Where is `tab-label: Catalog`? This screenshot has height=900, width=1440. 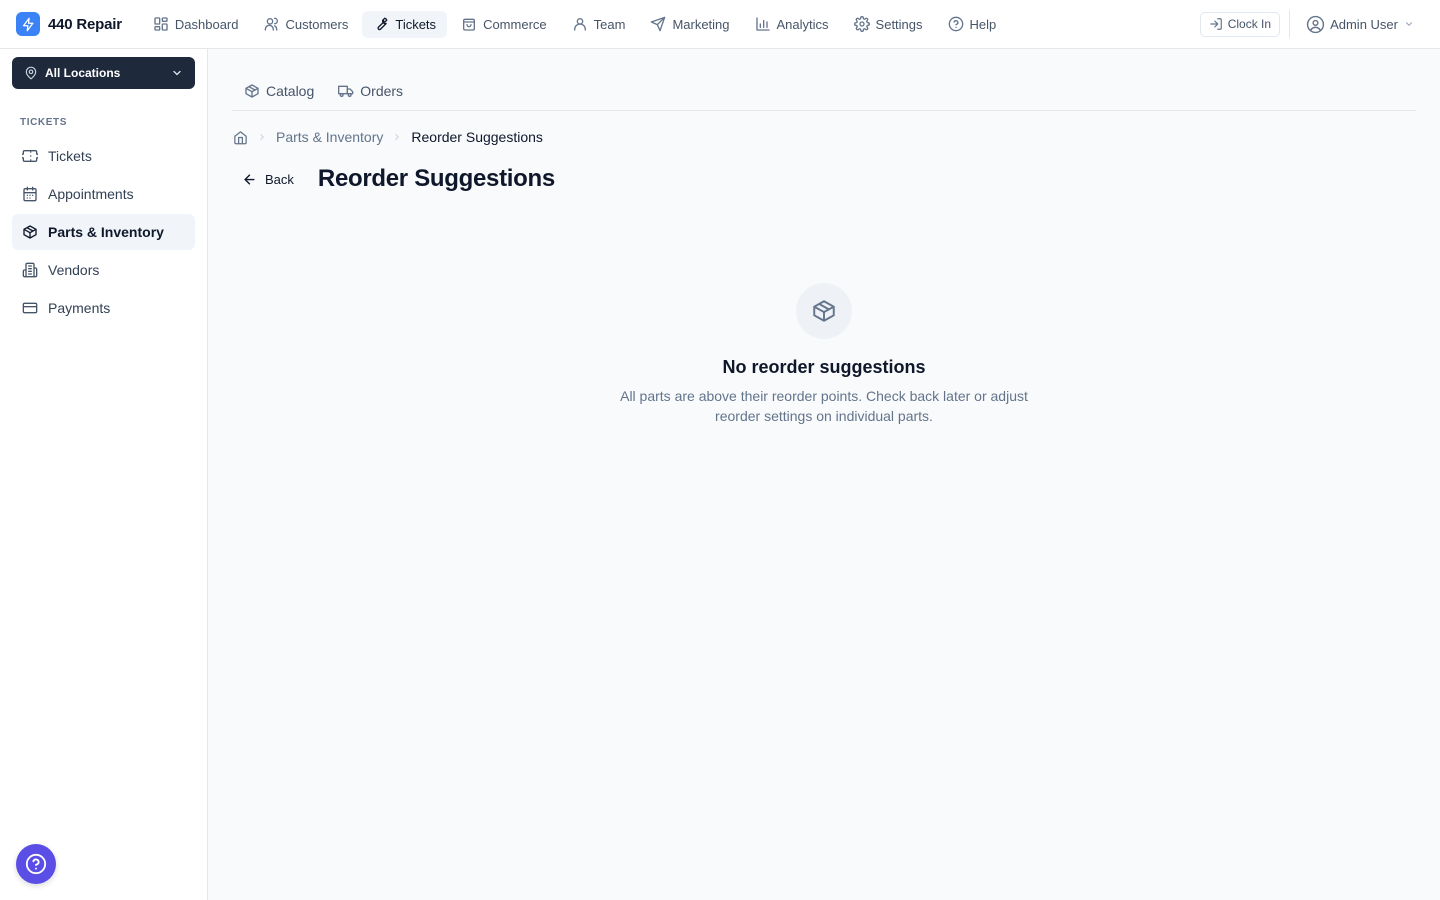 tab-label: Catalog is located at coordinates (290, 91).